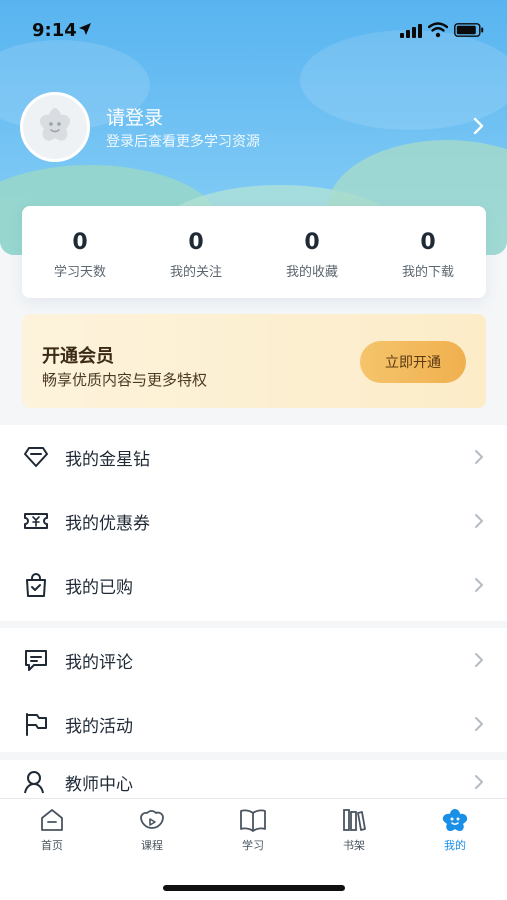  Describe the element at coordinates (183, 142) in the screenshot. I see `login-subtitle: 登录后查看更多学习资源` at that location.